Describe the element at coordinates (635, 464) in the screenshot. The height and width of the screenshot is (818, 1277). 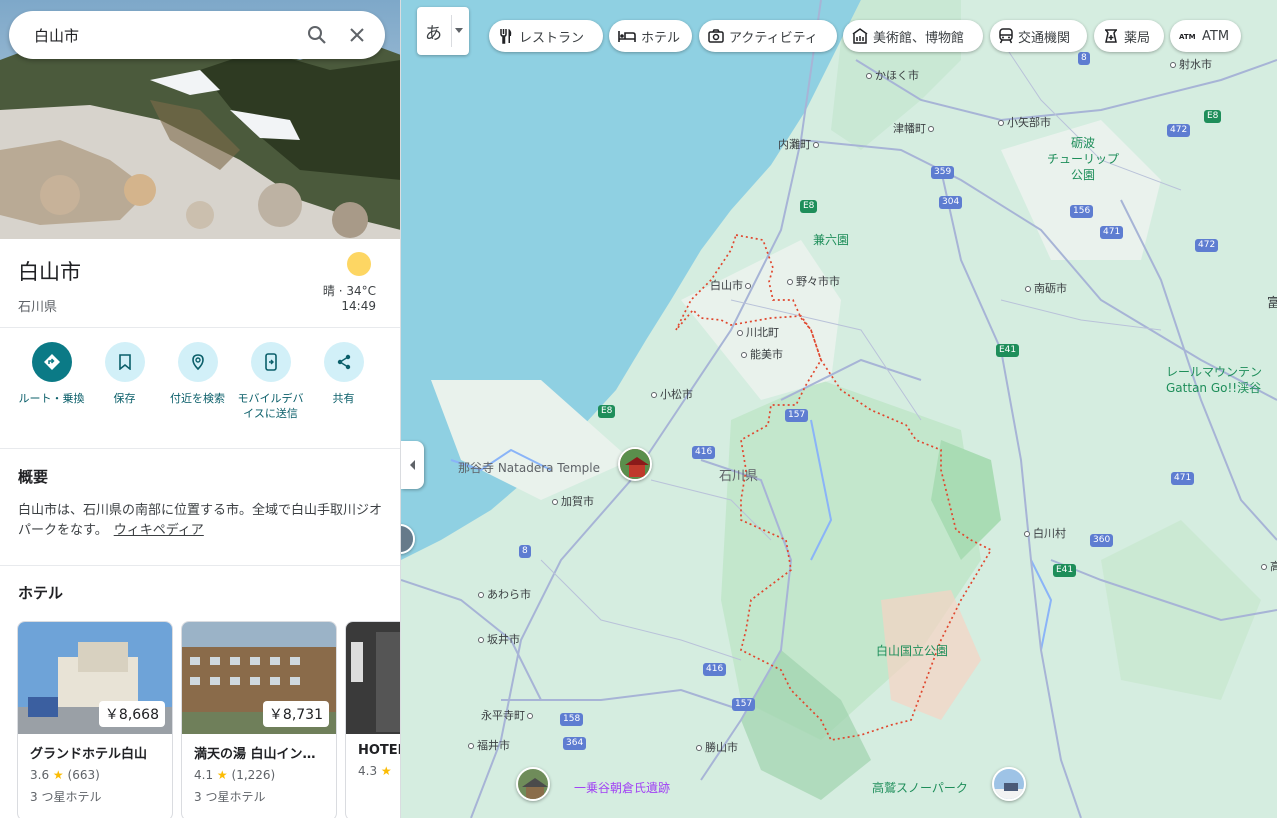
I see `natadera-photo-marker` at that location.